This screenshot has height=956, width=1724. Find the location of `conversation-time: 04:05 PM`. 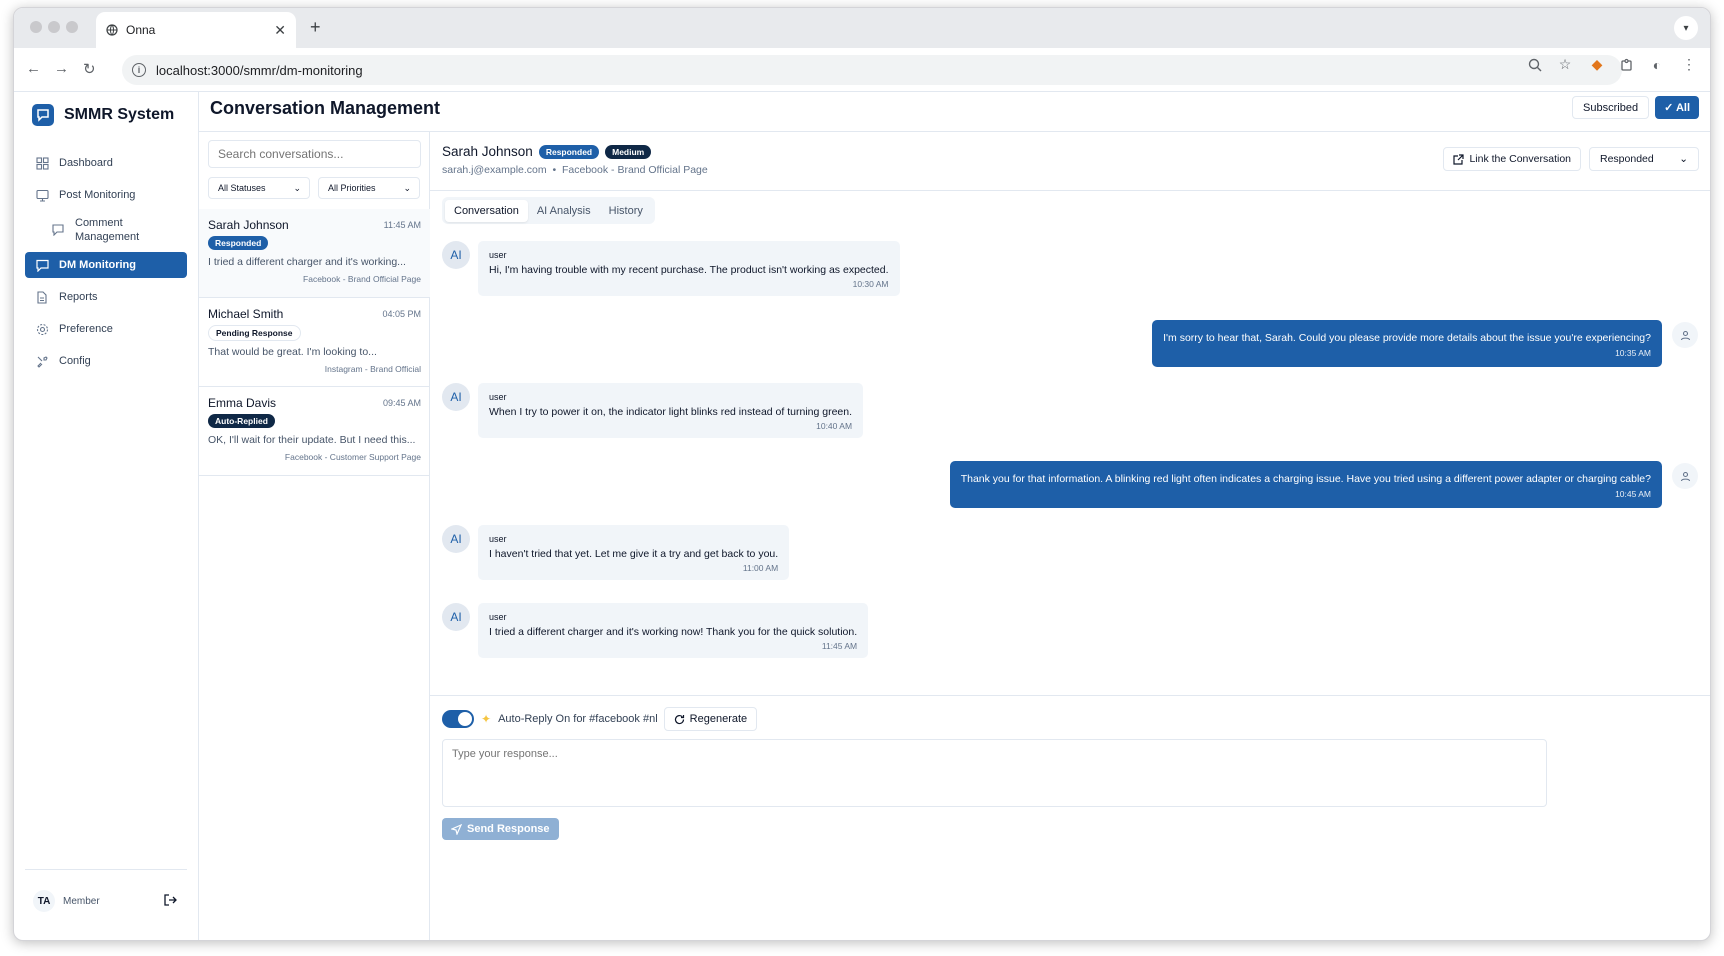

conversation-time: 04:05 PM is located at coordinates (401, 314).